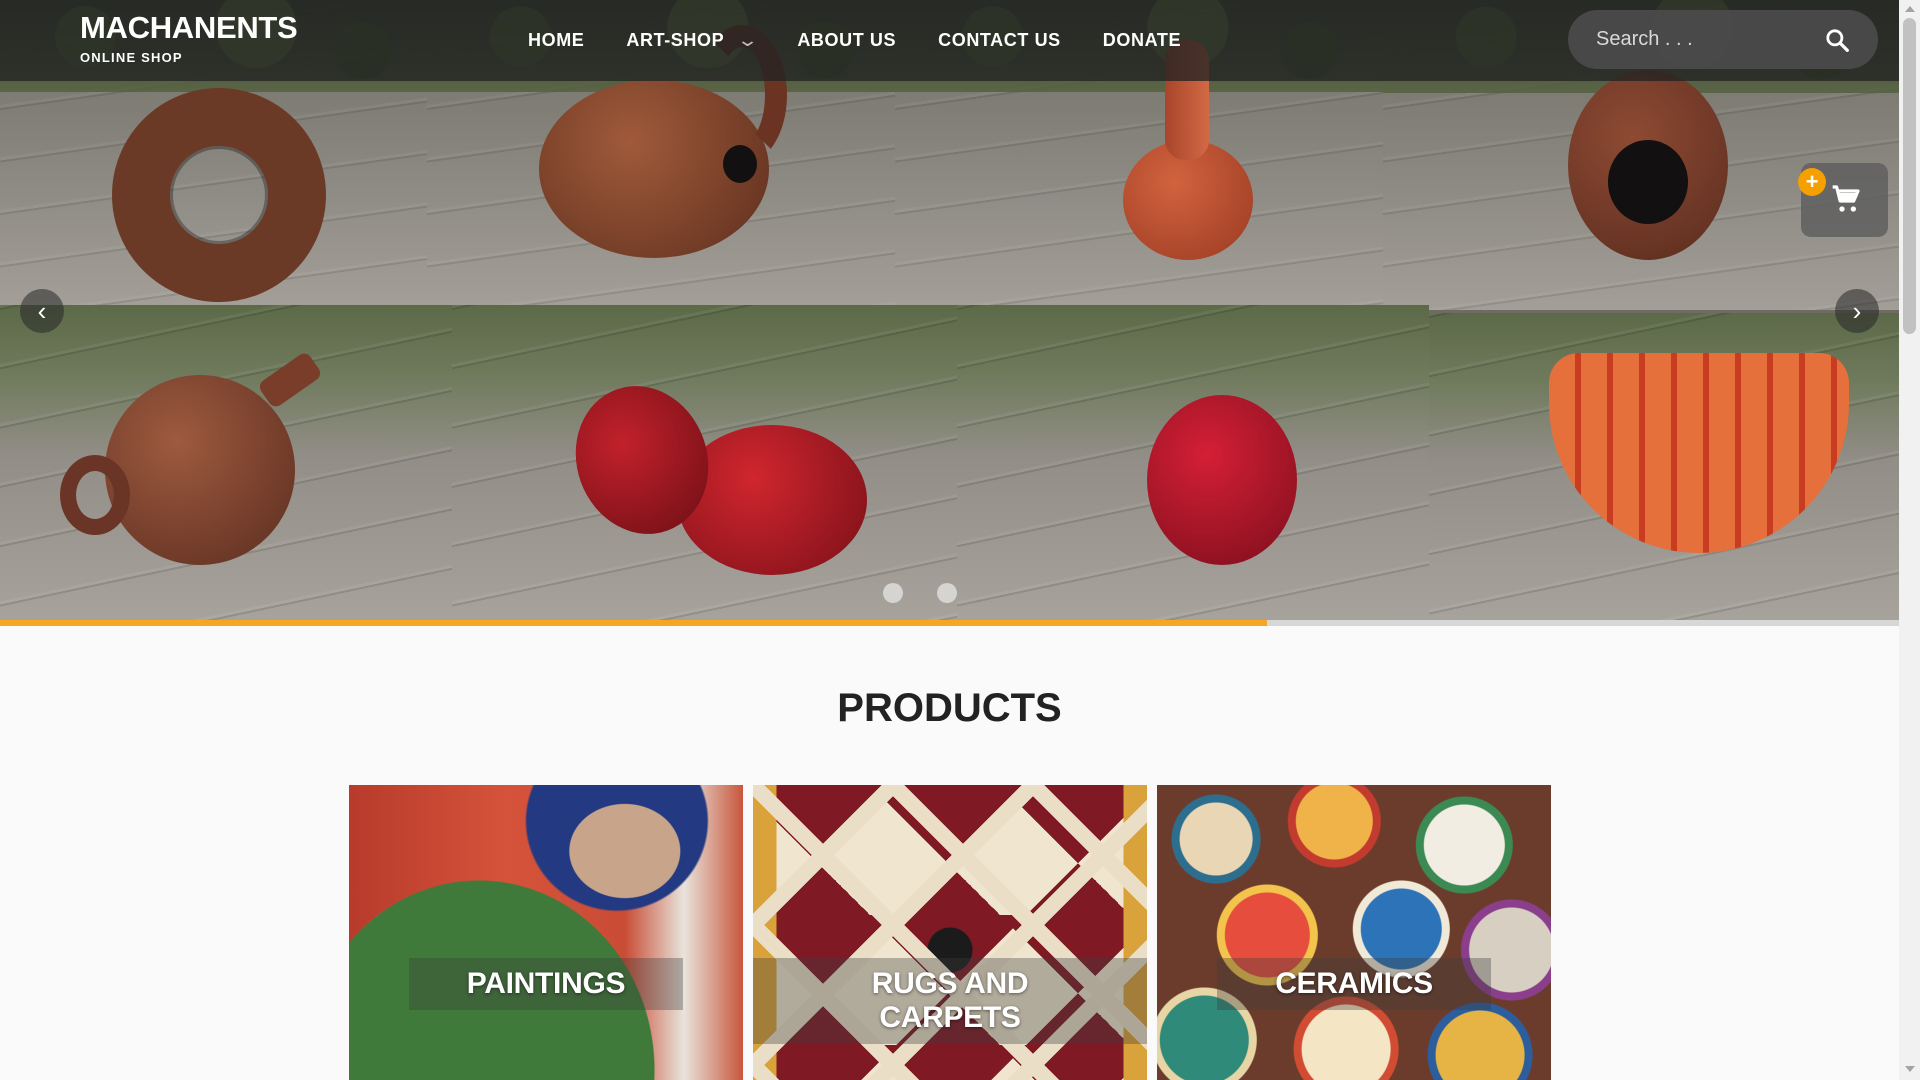  Describe the element at coordinates (920, 593) in the screenshot. I see `carousel-pagination` at that location.